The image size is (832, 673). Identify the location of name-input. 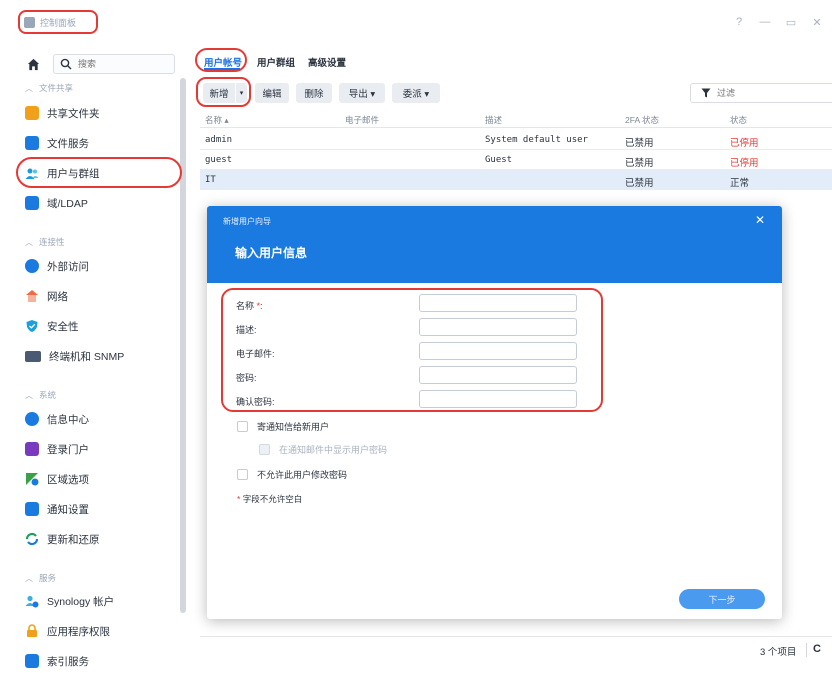
(498, 303).